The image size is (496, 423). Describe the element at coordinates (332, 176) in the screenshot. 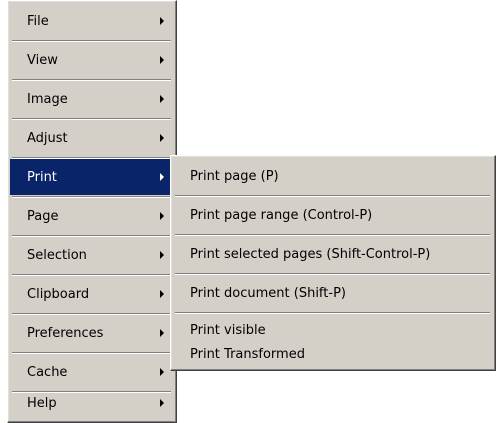

I see `submenu-item-print-page: Print page (P)` at that location.